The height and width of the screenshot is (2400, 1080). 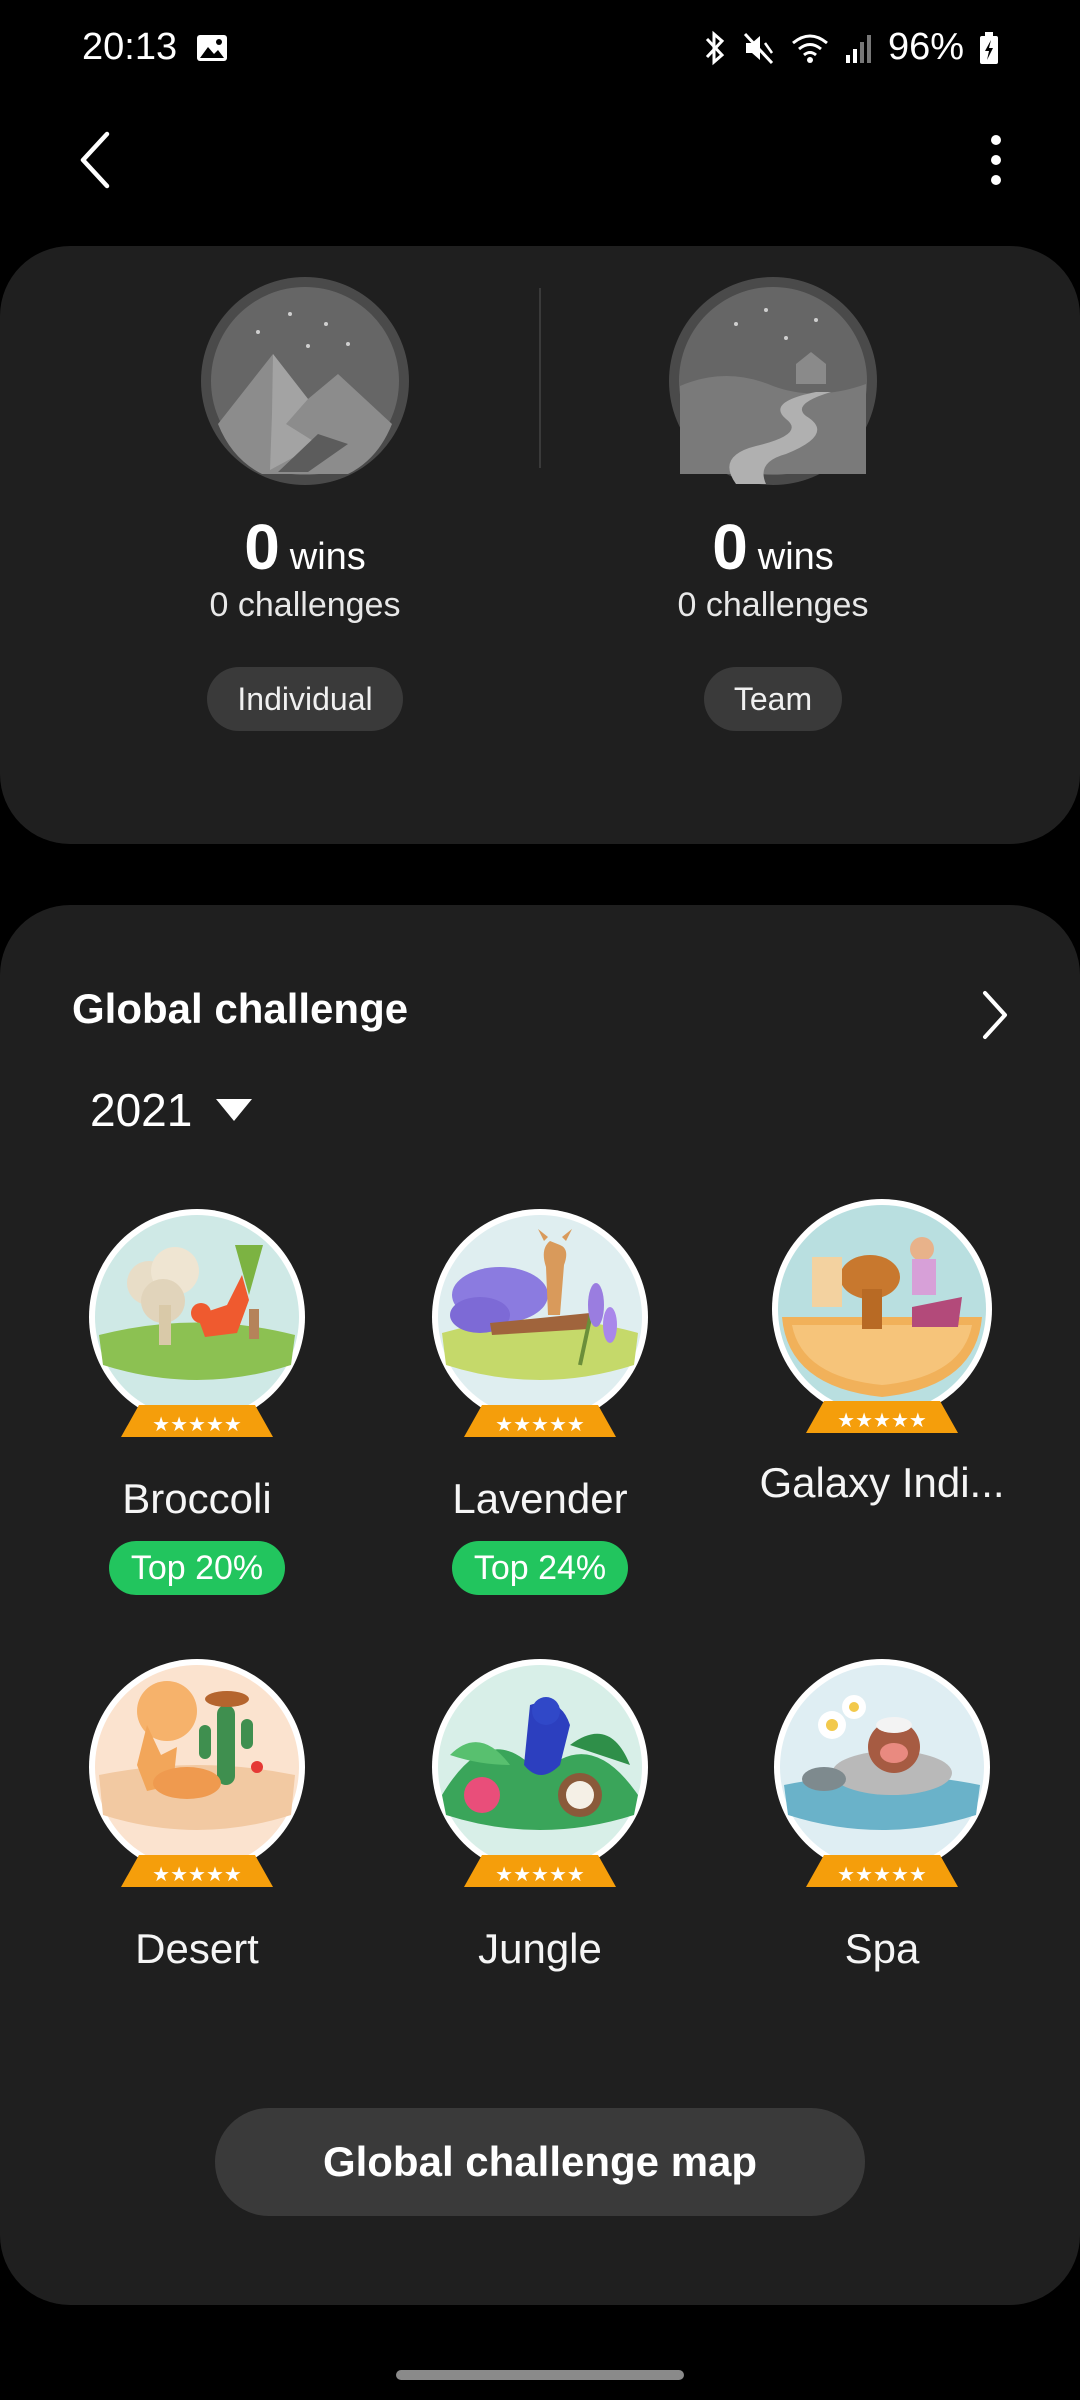 I want to click on individual-type-chip: Individual, so click(x=305, y=699).